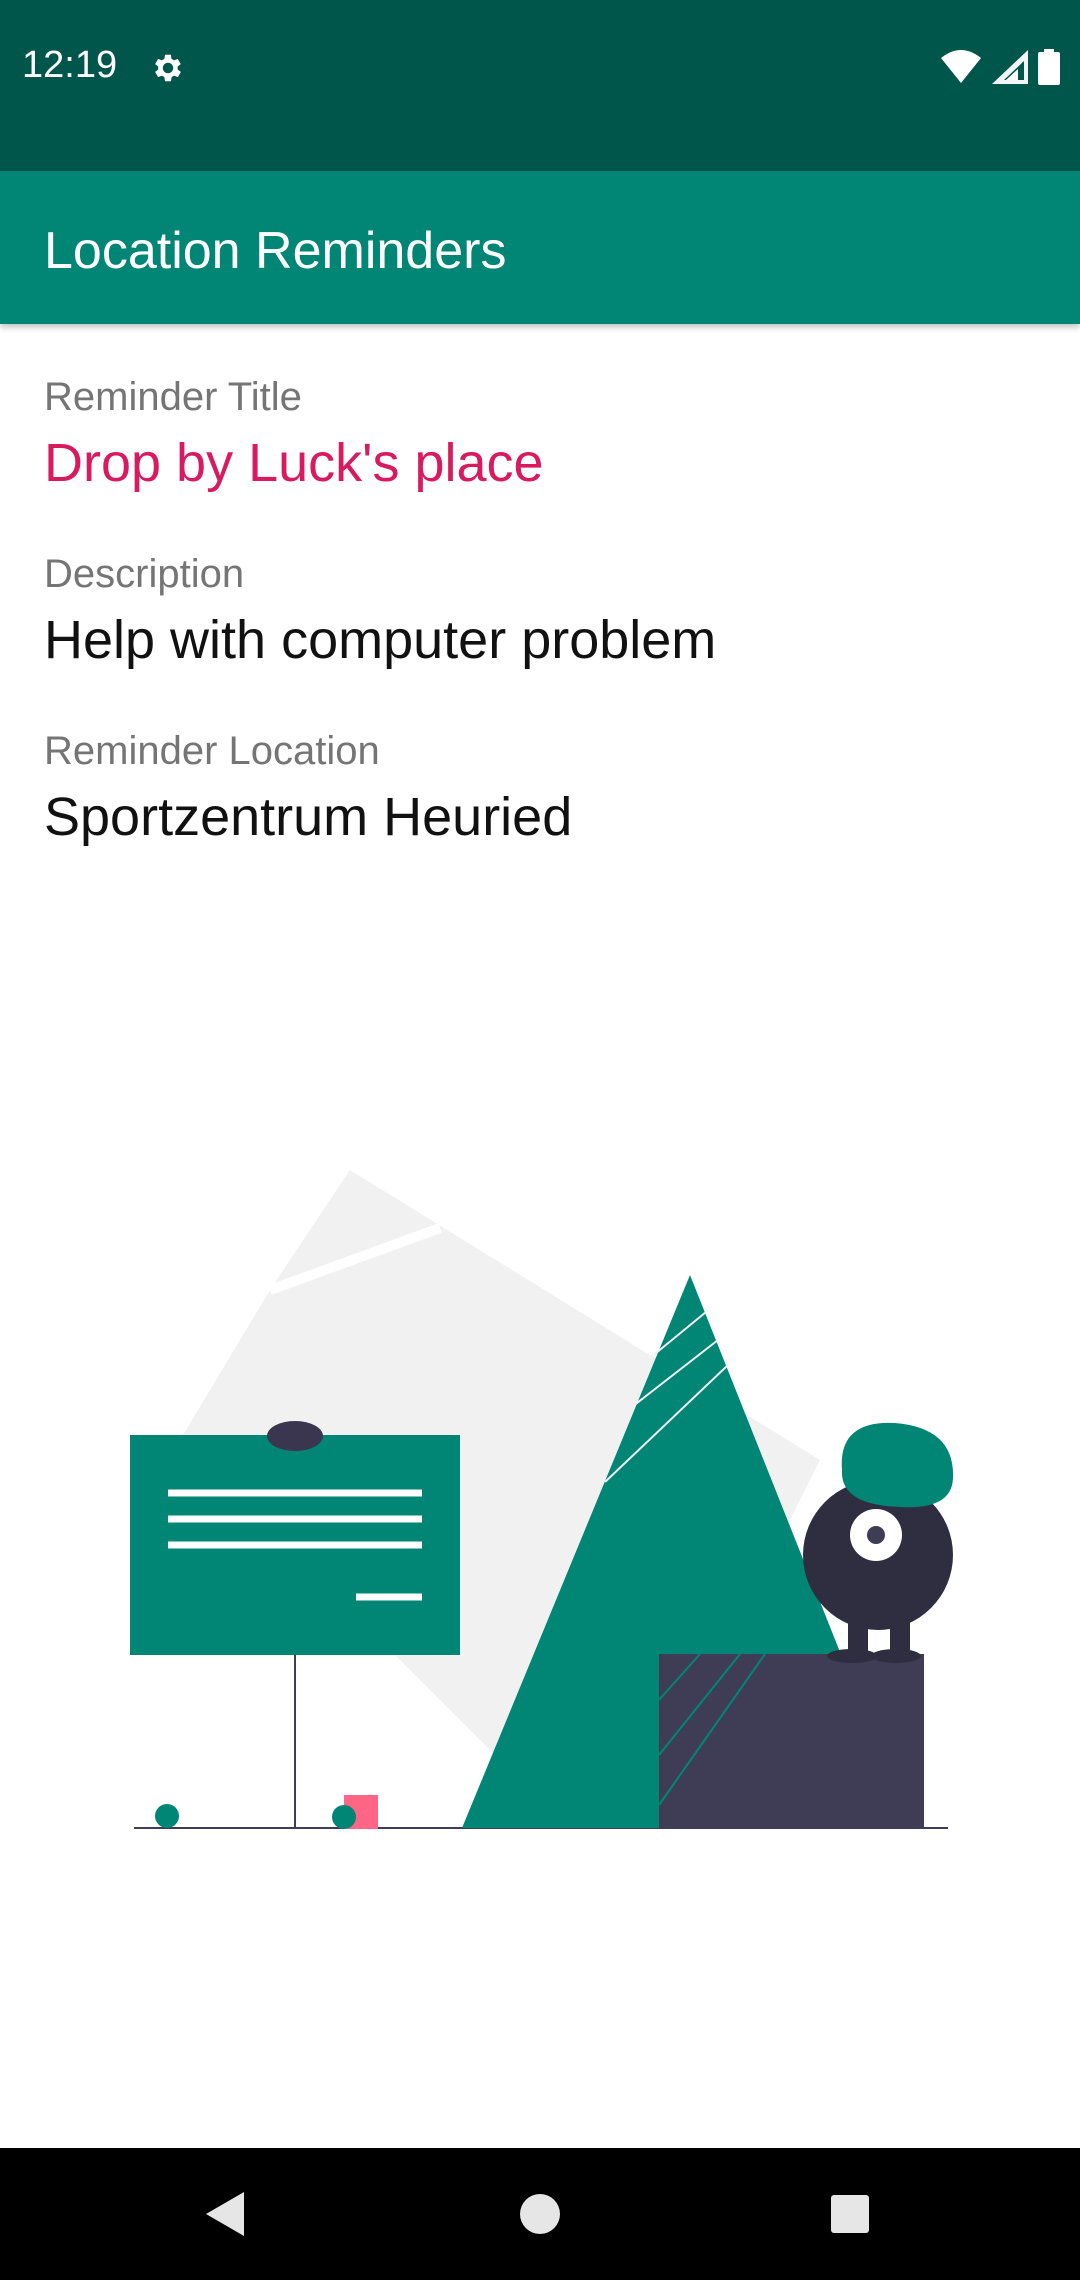 The width and height of the screenshot is (1080, 2280). I want to click on recents-button, so click(850, 2214).